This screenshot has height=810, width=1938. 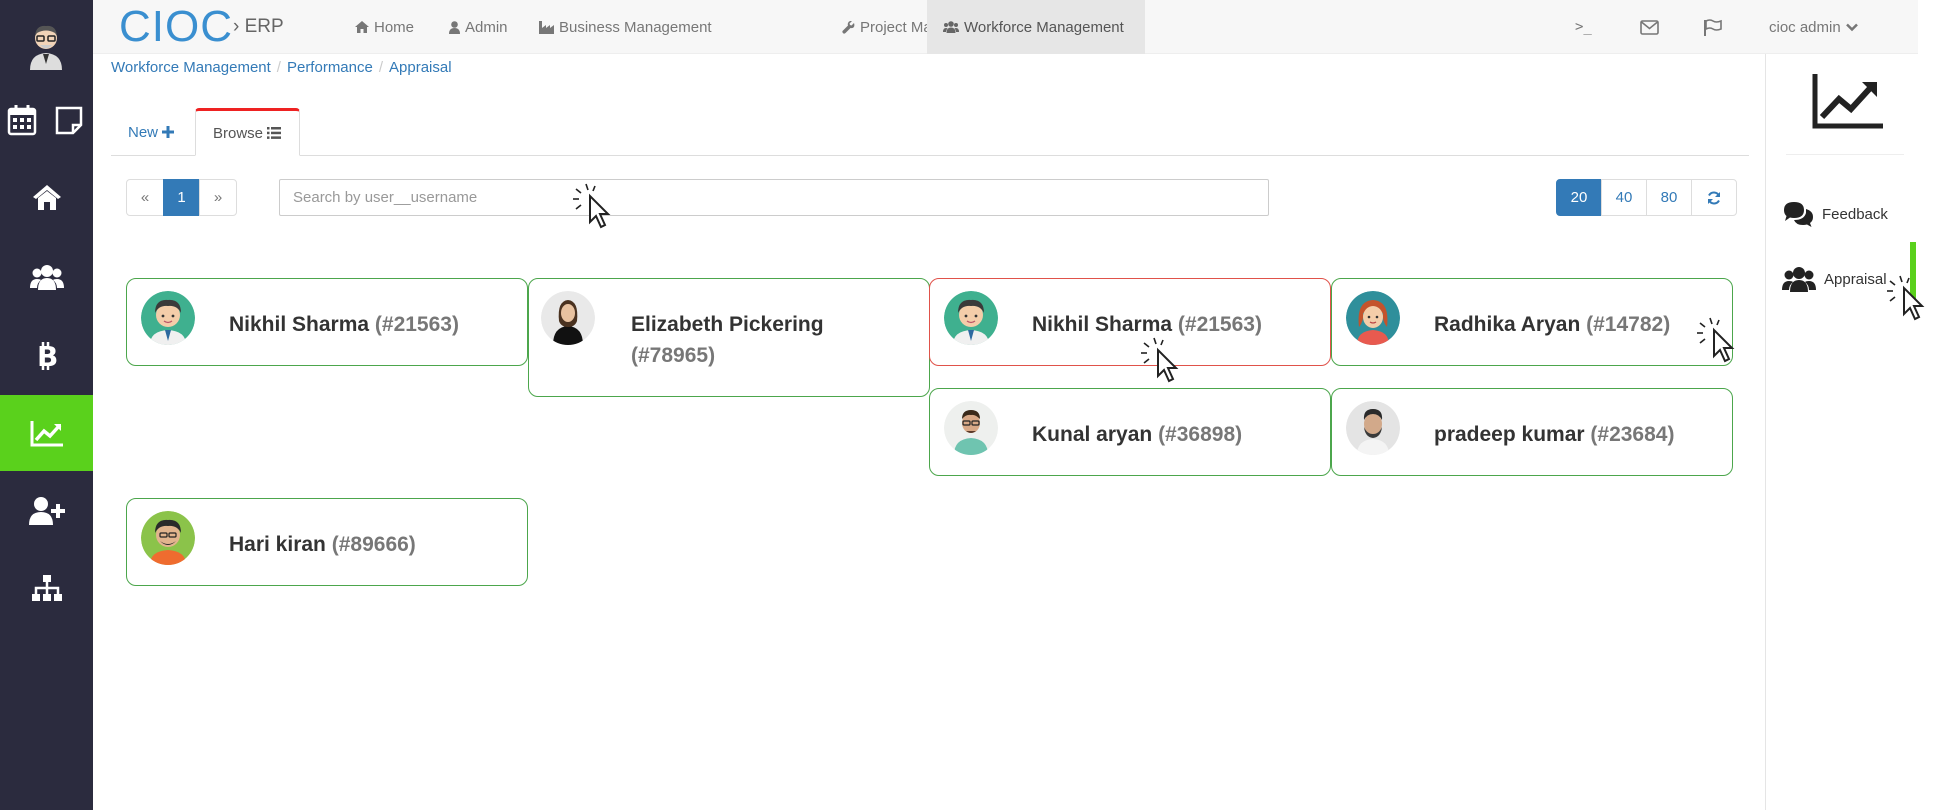 I want to click on breadcrumb-appraisal: Appraisal, so click(x=420, y=67).